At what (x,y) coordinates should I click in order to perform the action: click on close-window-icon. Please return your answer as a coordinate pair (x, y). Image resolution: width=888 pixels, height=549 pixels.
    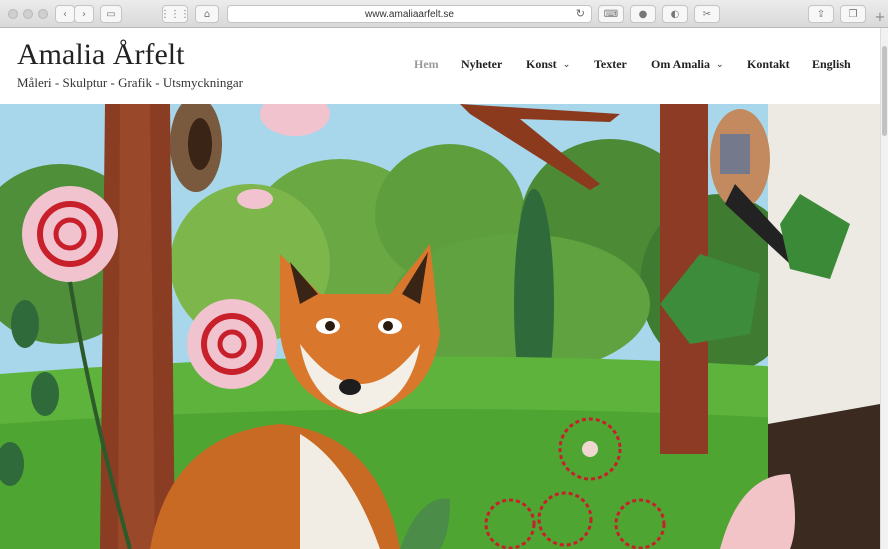
    Looking at the image, I should click on (13, 14).